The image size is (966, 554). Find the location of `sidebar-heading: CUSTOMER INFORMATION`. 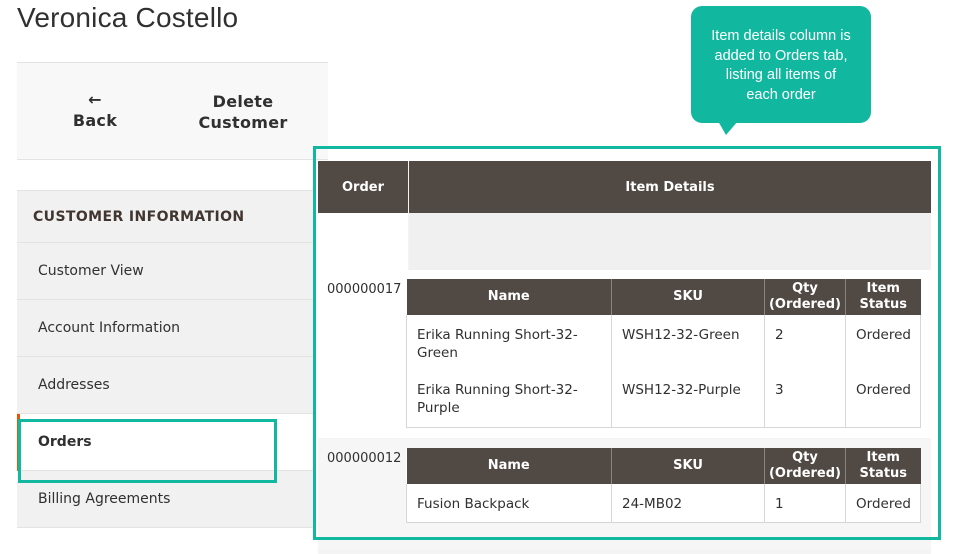

sidebar-heading: CUSTOMER INFORMATION is located at coordinates (165, 216).